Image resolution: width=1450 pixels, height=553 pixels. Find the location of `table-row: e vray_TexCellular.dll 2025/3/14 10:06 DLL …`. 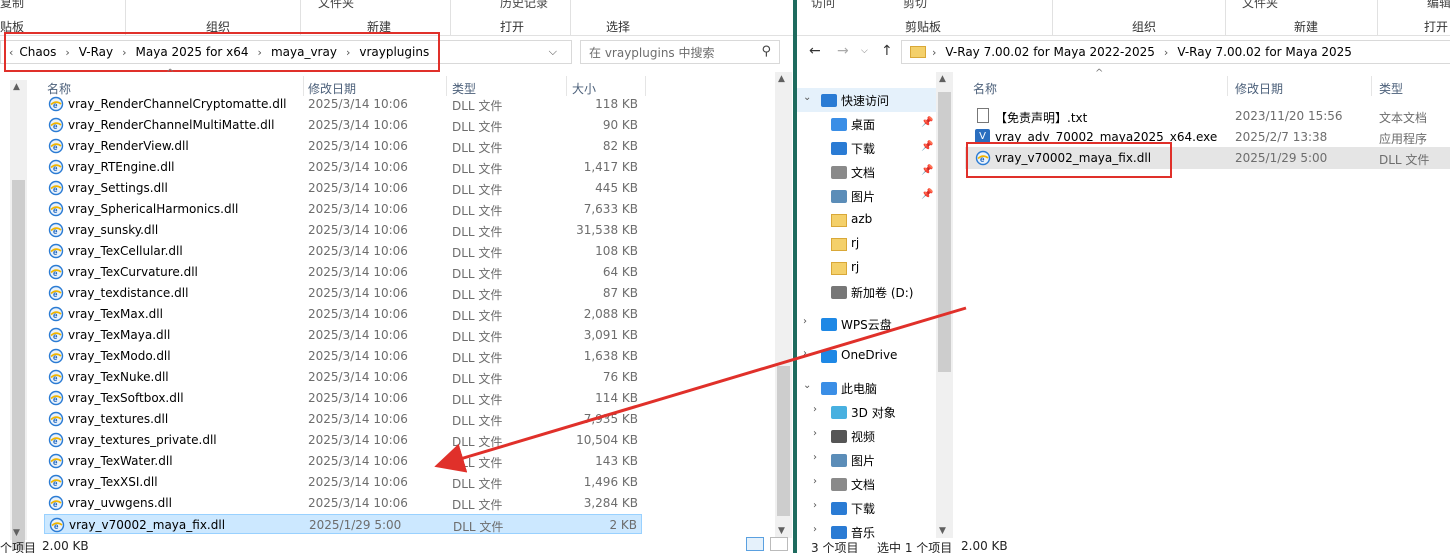

table-row: e vray_TexCellular.dll 2025/3/14 10:06 DLL … is located at coordinates (343, 251).